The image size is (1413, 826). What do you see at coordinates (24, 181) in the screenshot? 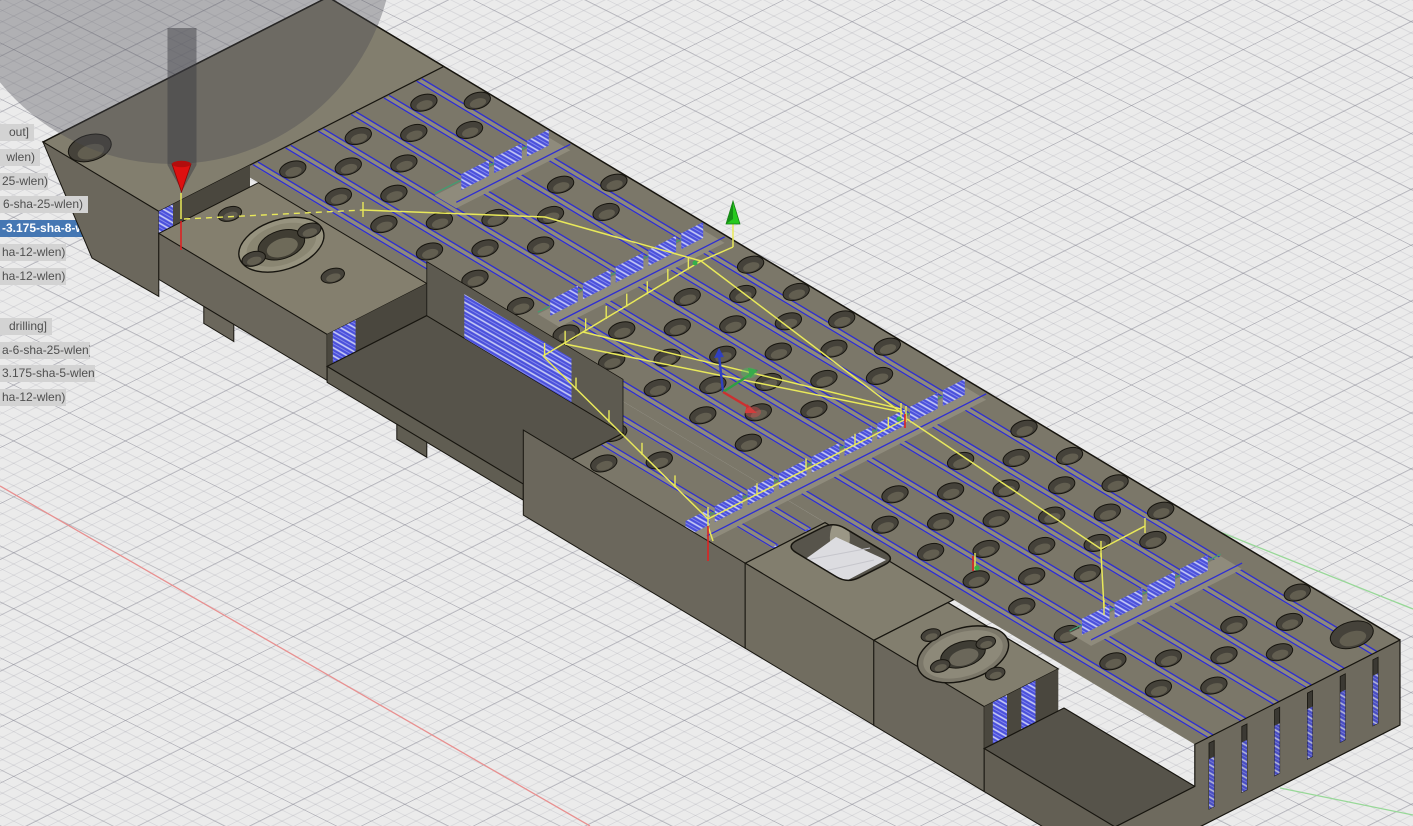
I see `operation-label: 25-wlen)` at bounding box center [24, 181].